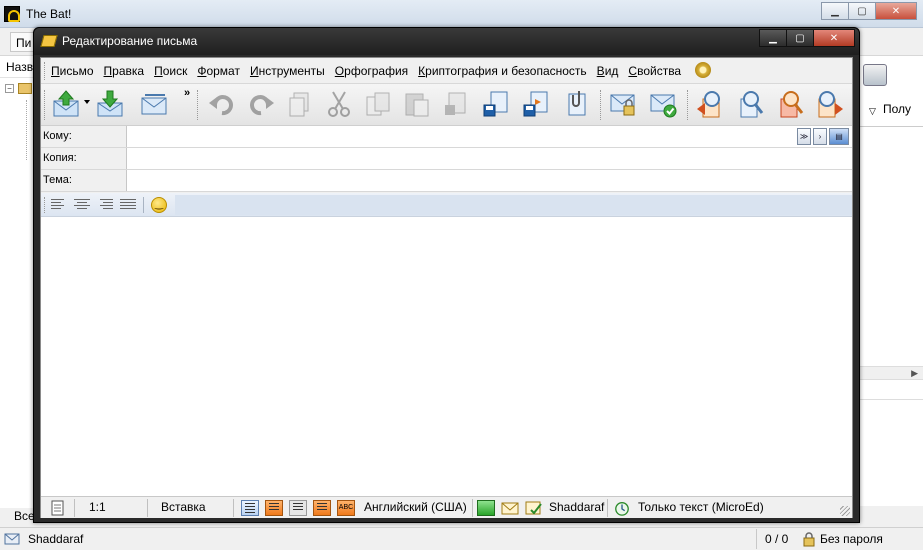  What do you see at coordinates (12, 14) in the screenshot?
I see `bat-app-icon` at bounding box center [12, 14].